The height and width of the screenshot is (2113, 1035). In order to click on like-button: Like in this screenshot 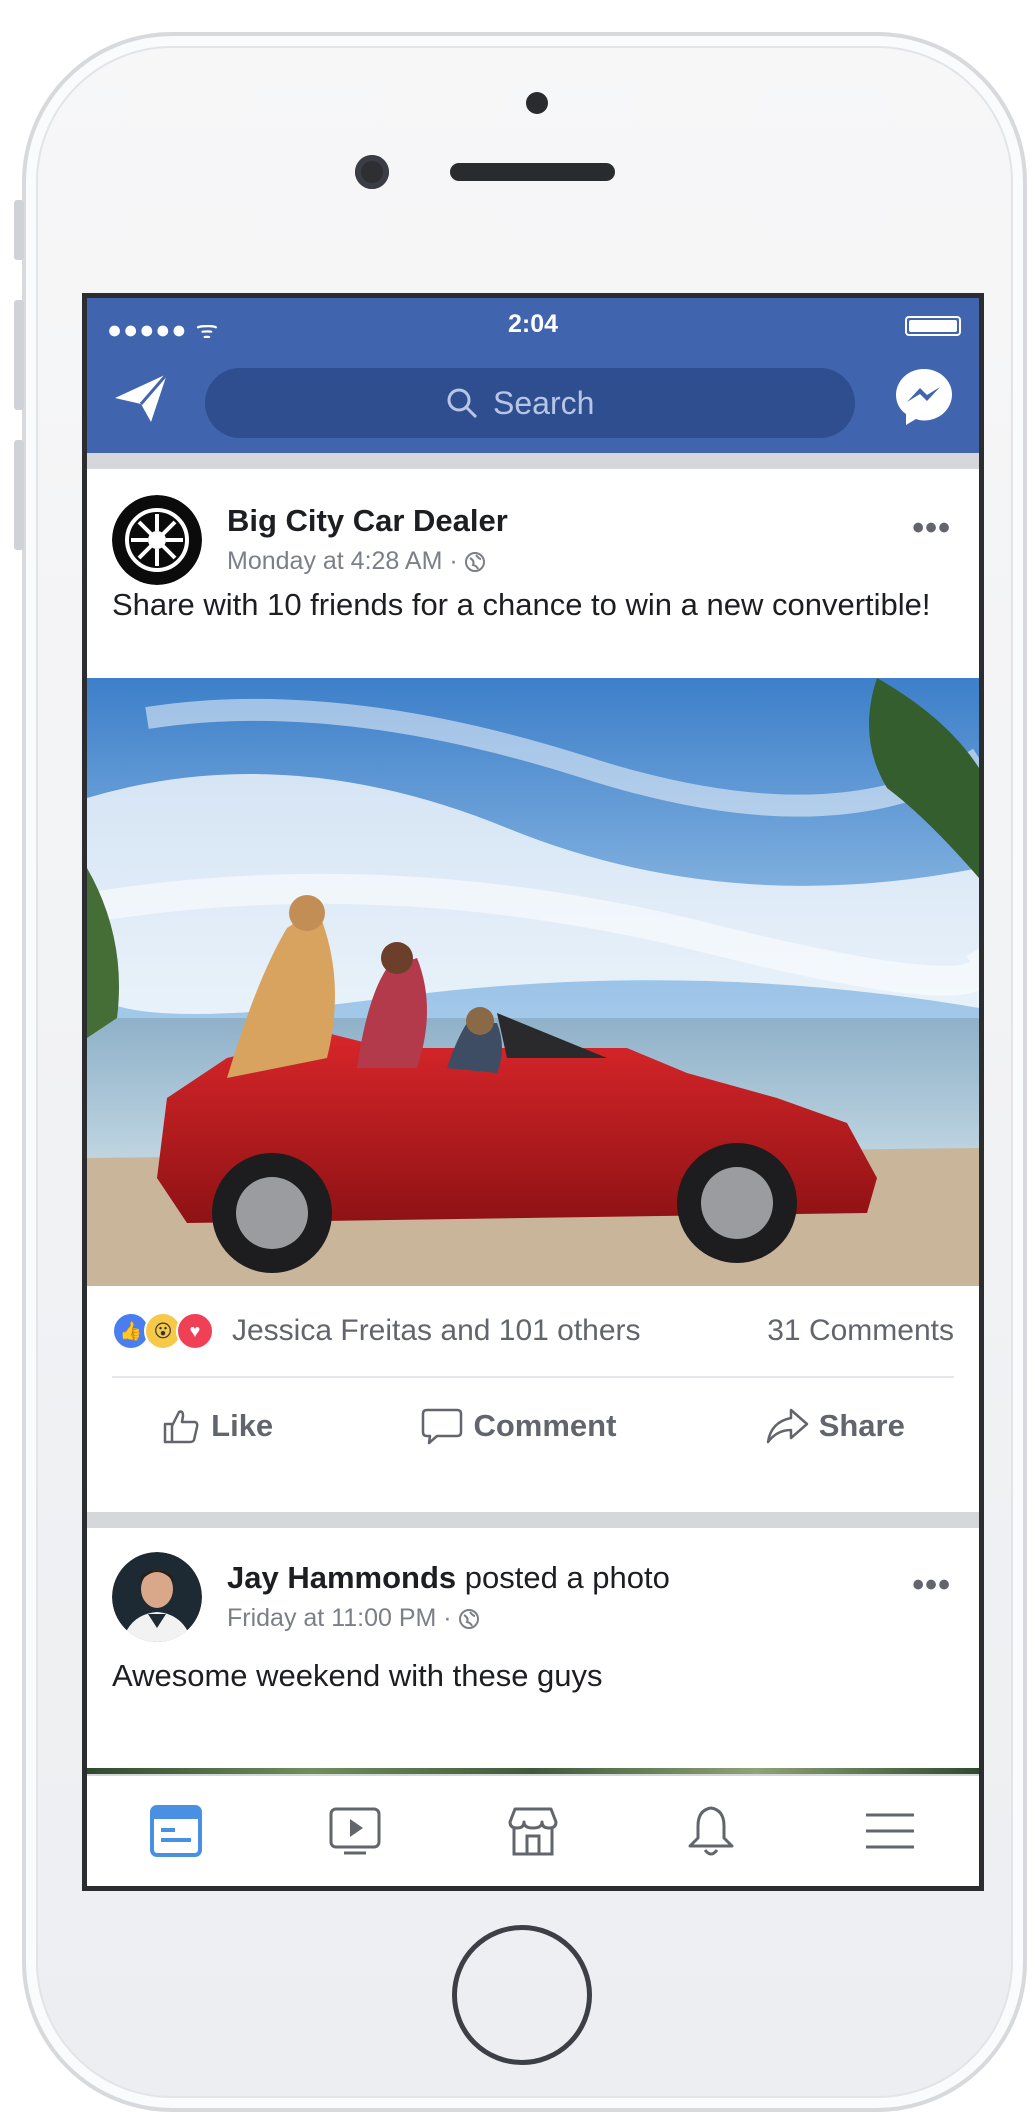, I will do `click(217, 1426)`.